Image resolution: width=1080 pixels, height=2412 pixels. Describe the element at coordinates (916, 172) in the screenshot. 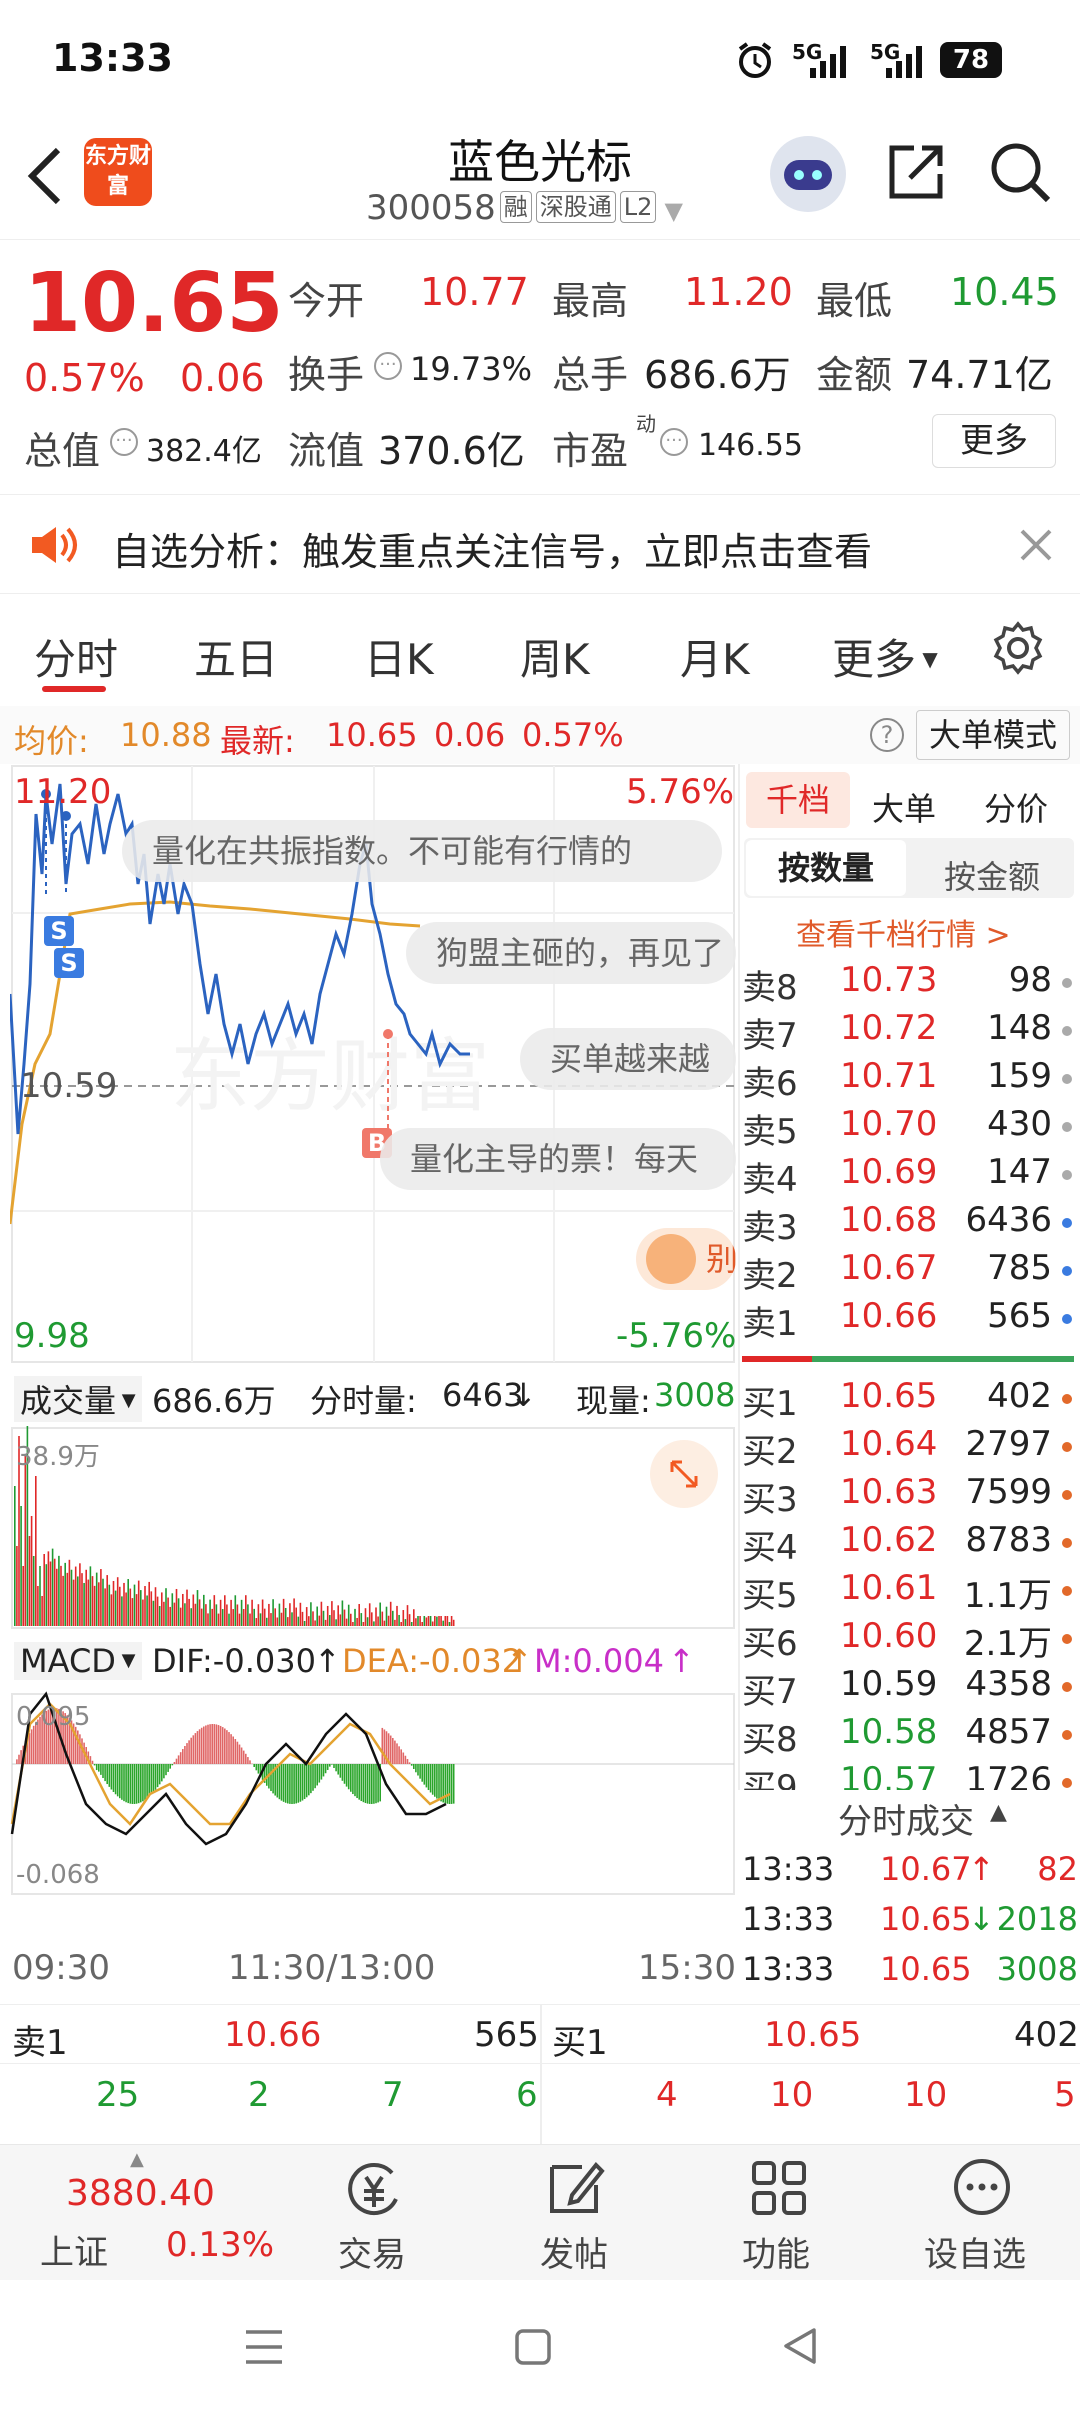

I see `share-icon` at that location.